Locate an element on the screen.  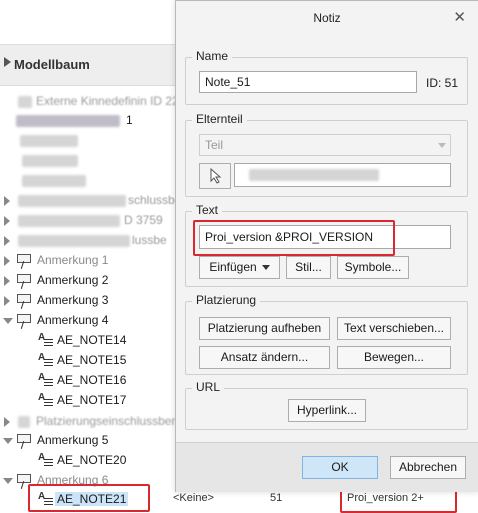
tree-item: Externe Kinnedefinin ID 220 is located at coordinates (92, 102).